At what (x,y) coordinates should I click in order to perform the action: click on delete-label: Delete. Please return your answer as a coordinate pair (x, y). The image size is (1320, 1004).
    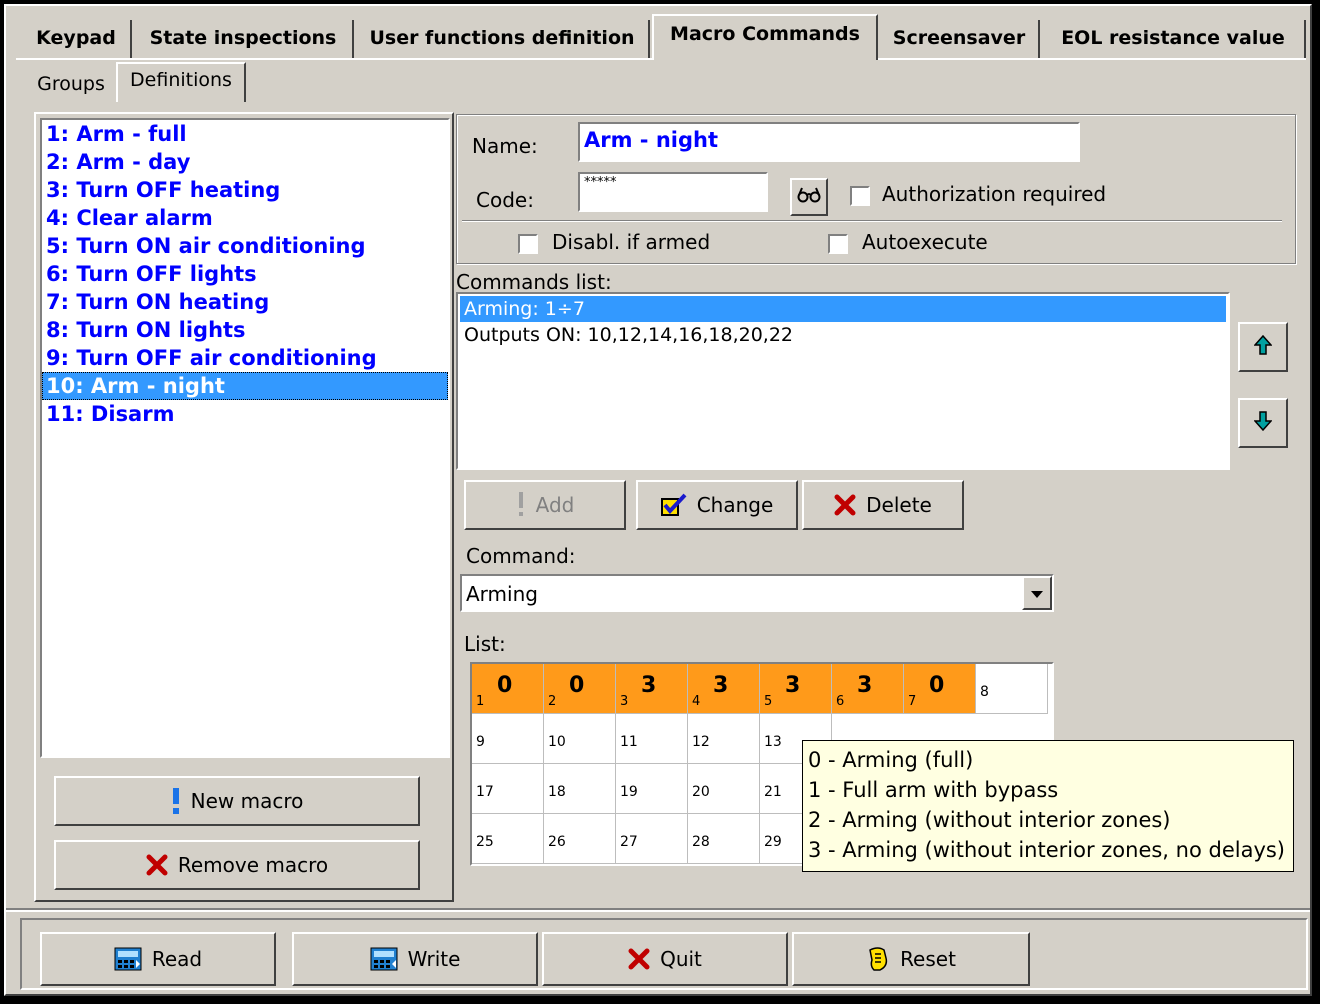
    Looking at the image, I should click on (899, 505).